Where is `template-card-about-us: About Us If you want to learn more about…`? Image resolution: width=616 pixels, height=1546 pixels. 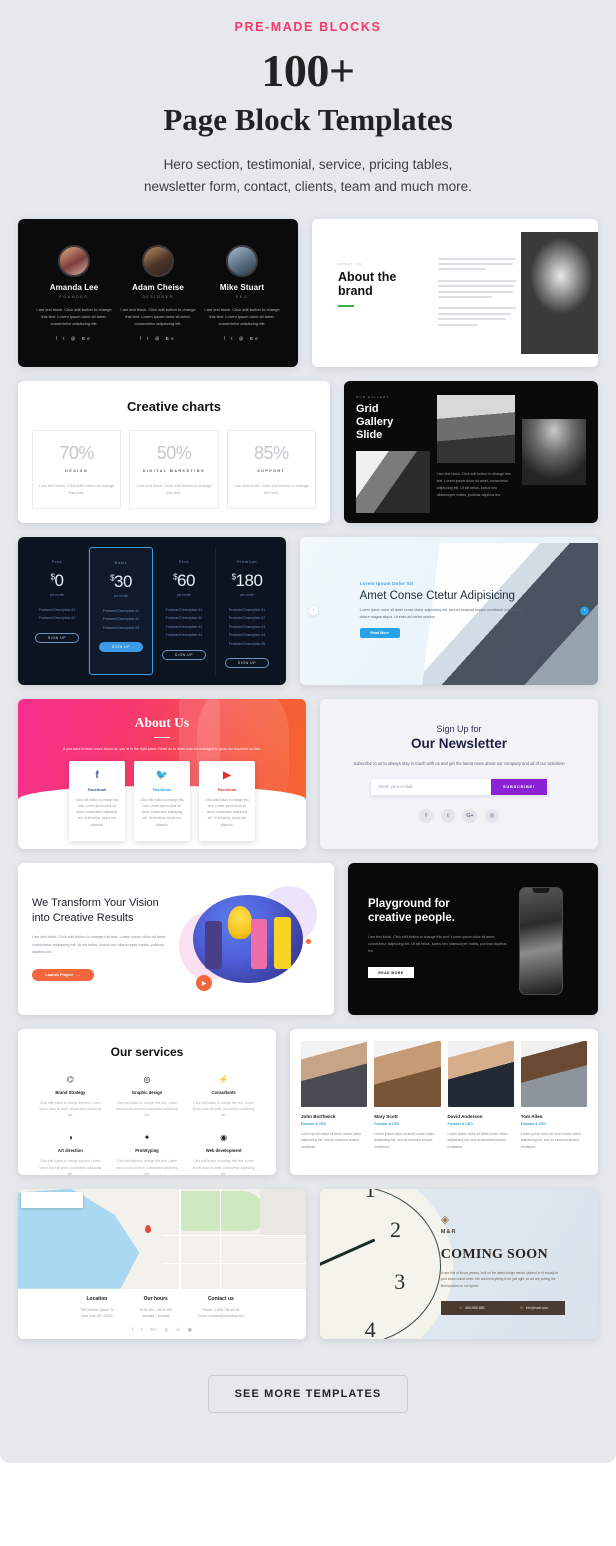 template-card-about-us: About Us If you want to learn more about… is located at coordinates (162, 773).